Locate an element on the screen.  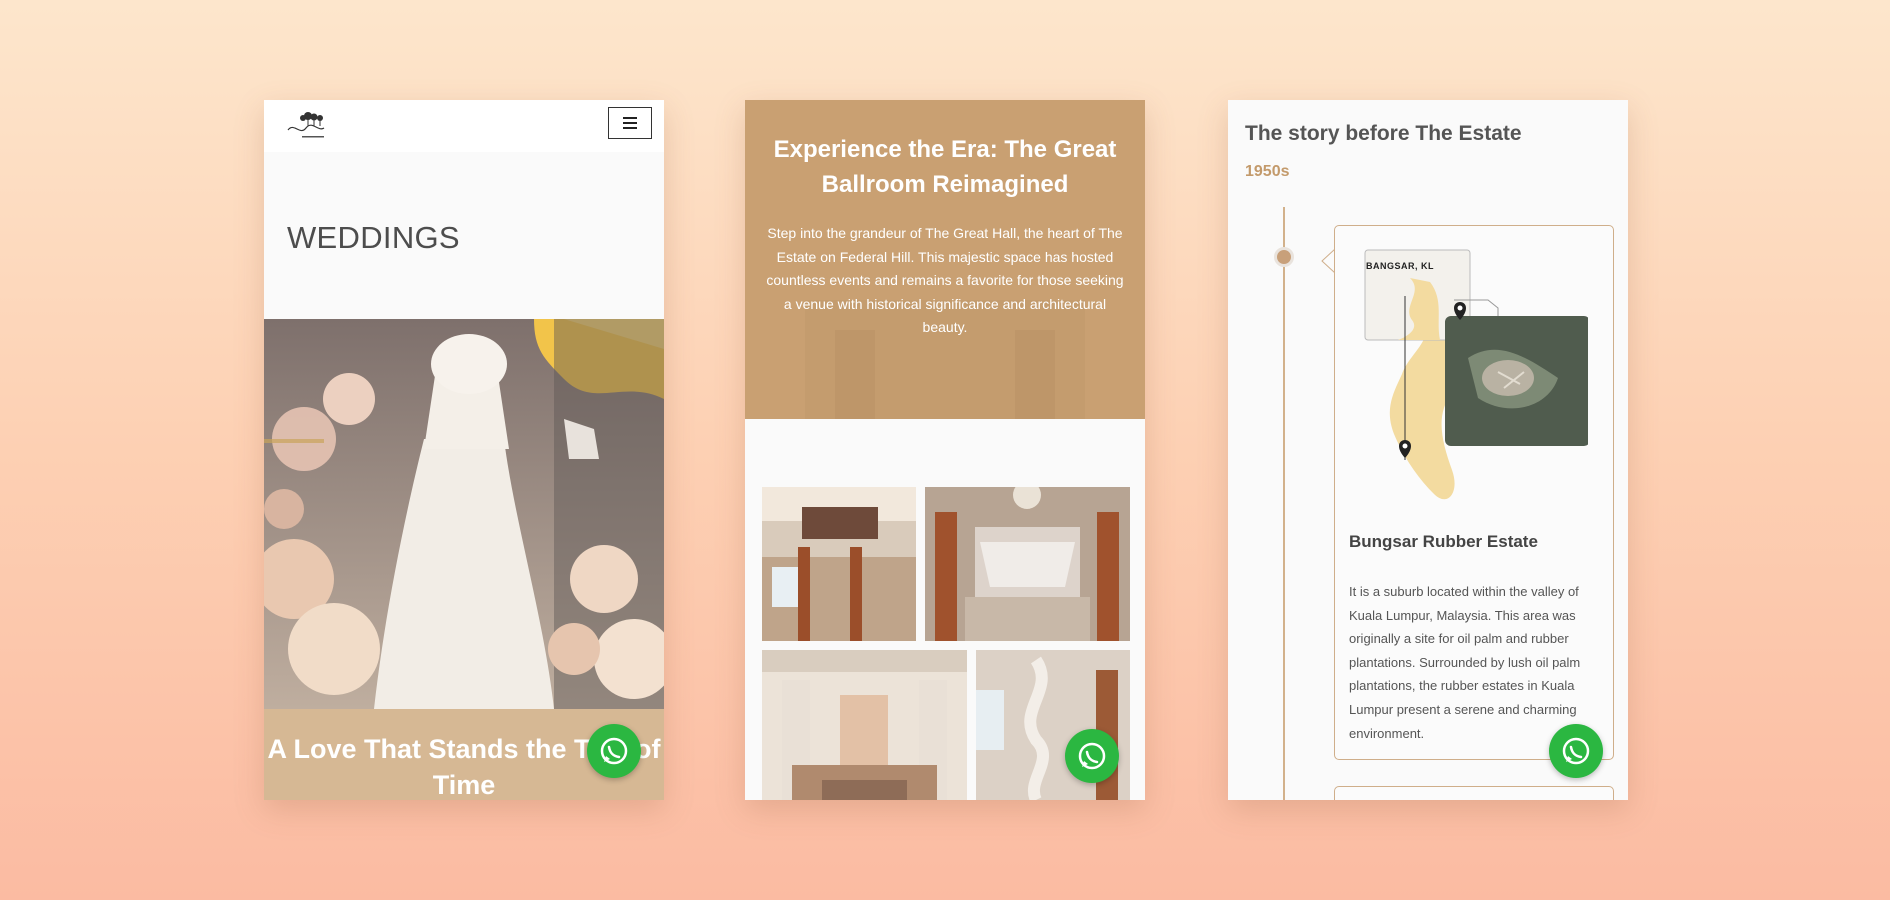
hamburger-icon is located at coordinates (630, 118).